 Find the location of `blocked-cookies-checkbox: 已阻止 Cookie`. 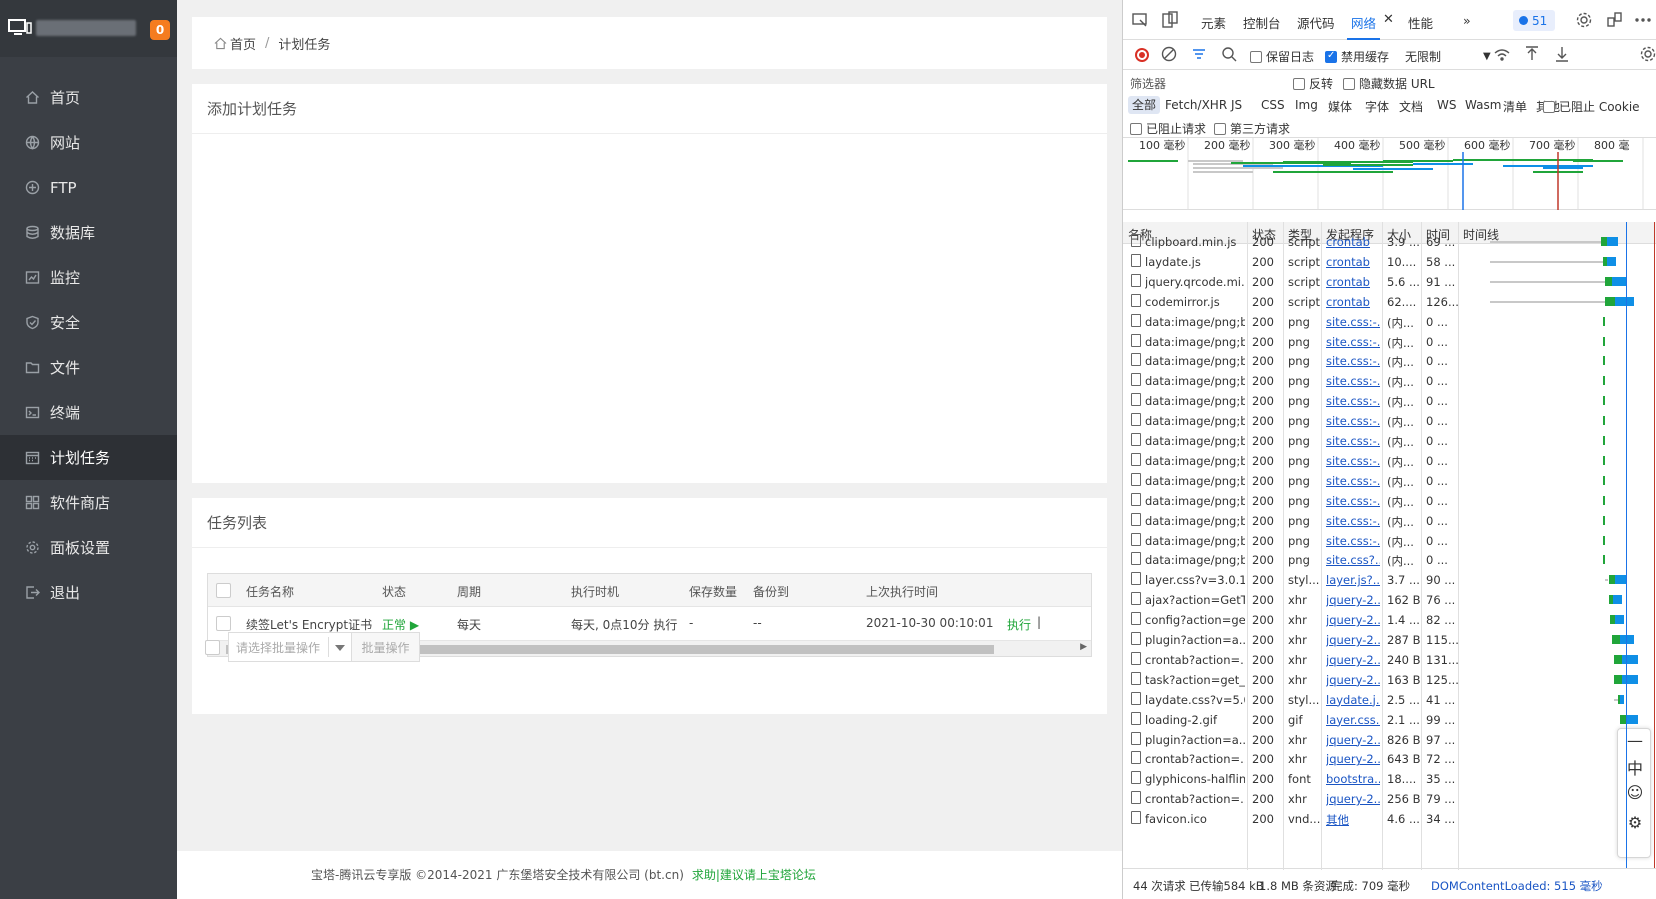

blocked-cookies-checkbox: 已阻止 Cookie is located at coordinates (1591, 106).